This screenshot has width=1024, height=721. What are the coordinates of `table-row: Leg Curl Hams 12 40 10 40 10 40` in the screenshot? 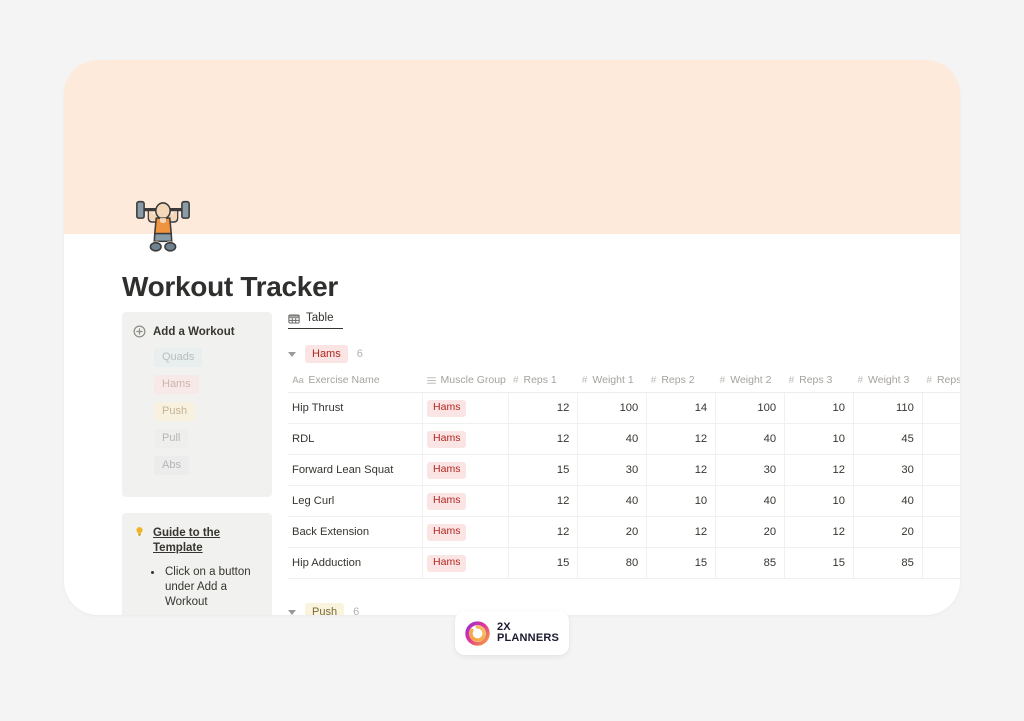 It's located at (624, 501).